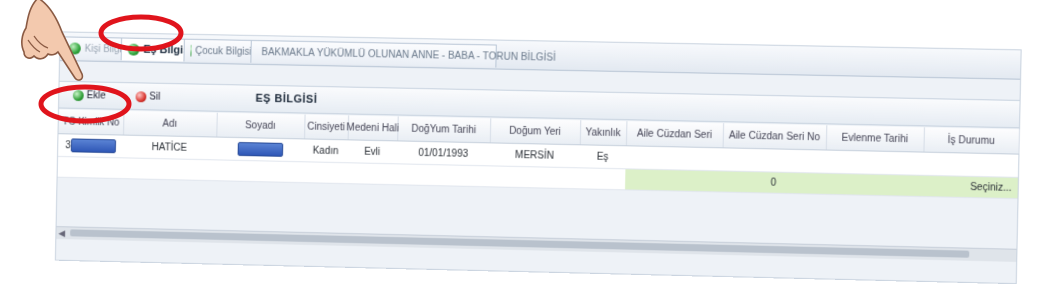  Describe the element at coordinates (675, 134) in the screenshot. I see `col-aile-cuzdan-seri: Aile Cüzdan Seri` at that location.